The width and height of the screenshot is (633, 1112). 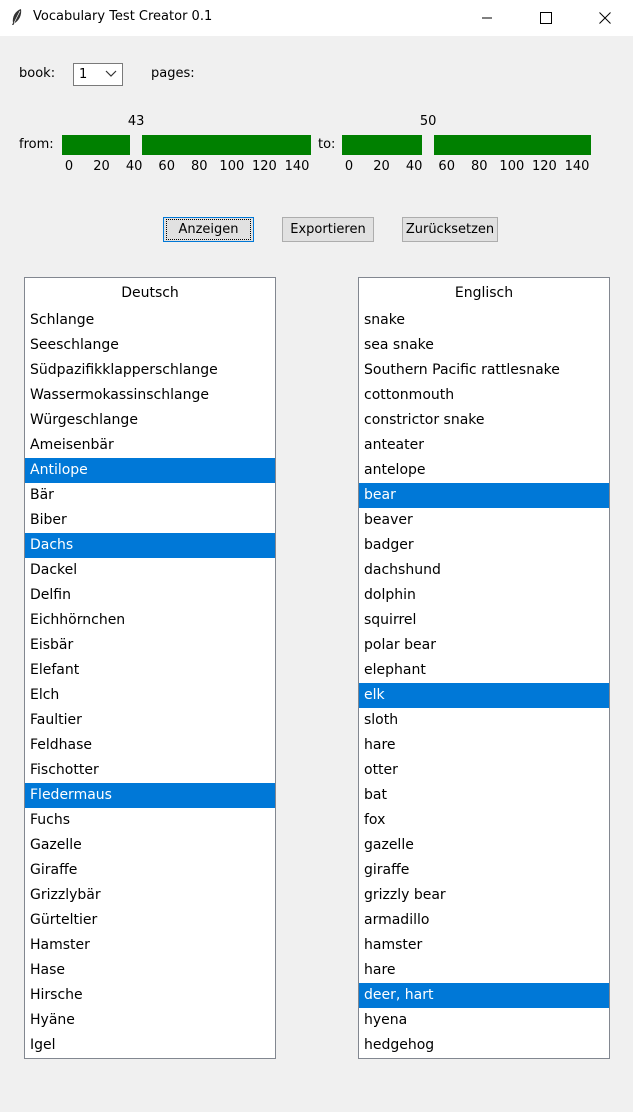 What do you see at coordinates (484, 495) in the screenshot?
I see `list-item: bear` at bounding box center [484, 495].